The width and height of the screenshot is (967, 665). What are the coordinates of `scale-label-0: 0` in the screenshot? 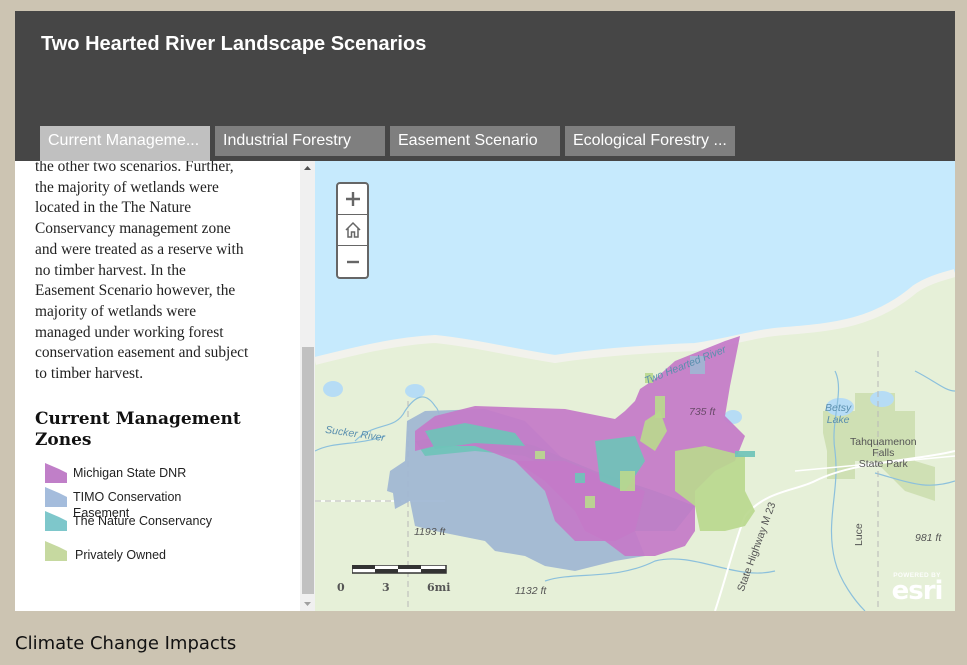 It's located at (341, 587).